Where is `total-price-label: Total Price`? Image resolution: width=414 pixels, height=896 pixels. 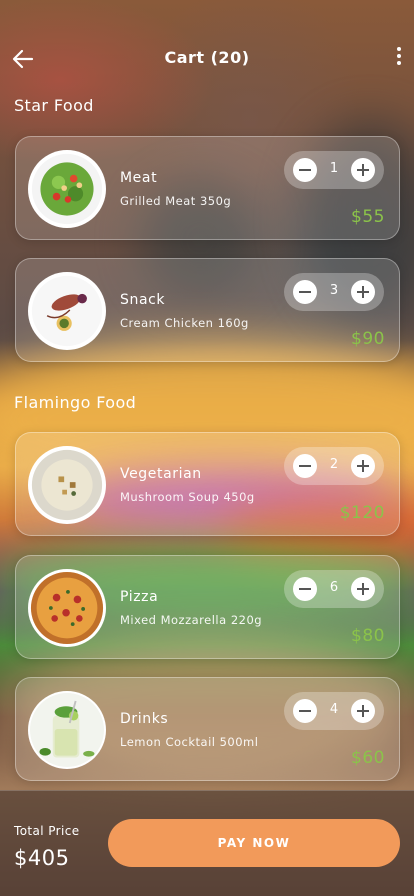
total-price-label: Total Price is located at coordinates (47, 831).